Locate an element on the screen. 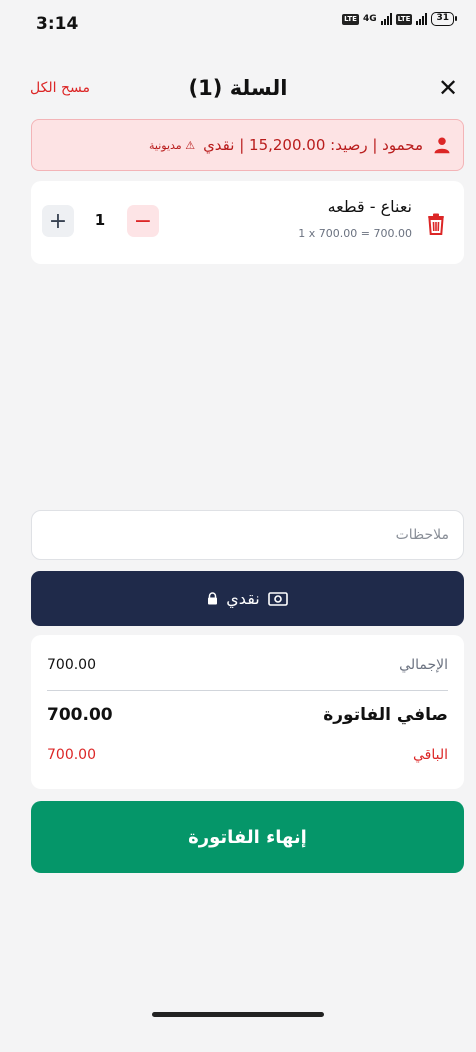  cart-item: نعناع - قطعه 1 x 700.00 = 700.00 + 1 − is located at coordinates (247, 222).